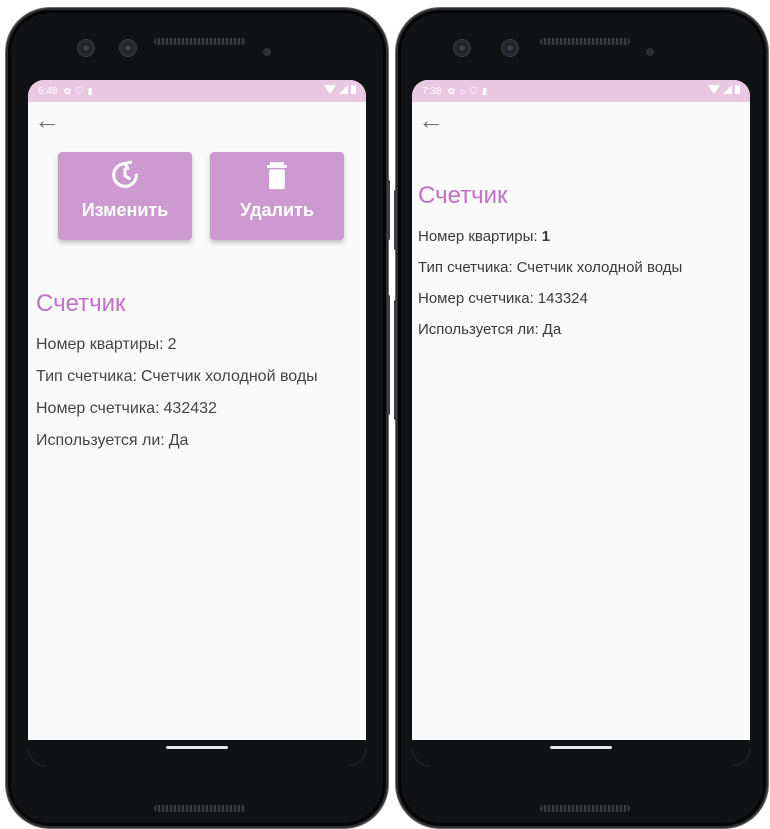  What do you see at coordinates (197, 91) in the screenshot?
I see `status-bar: 6:48 ✿ ⛉ ▮` at bounding box center [197, 91].